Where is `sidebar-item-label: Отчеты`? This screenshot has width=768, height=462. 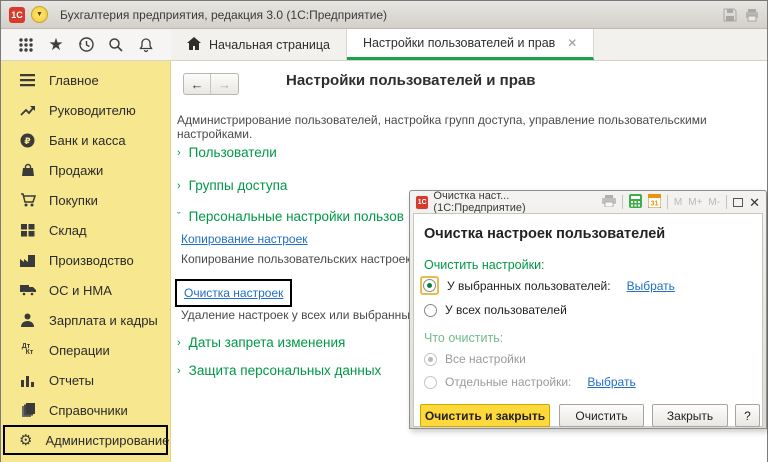 sidebar-item-label: Отчеты is located at coordinates (71, 380).